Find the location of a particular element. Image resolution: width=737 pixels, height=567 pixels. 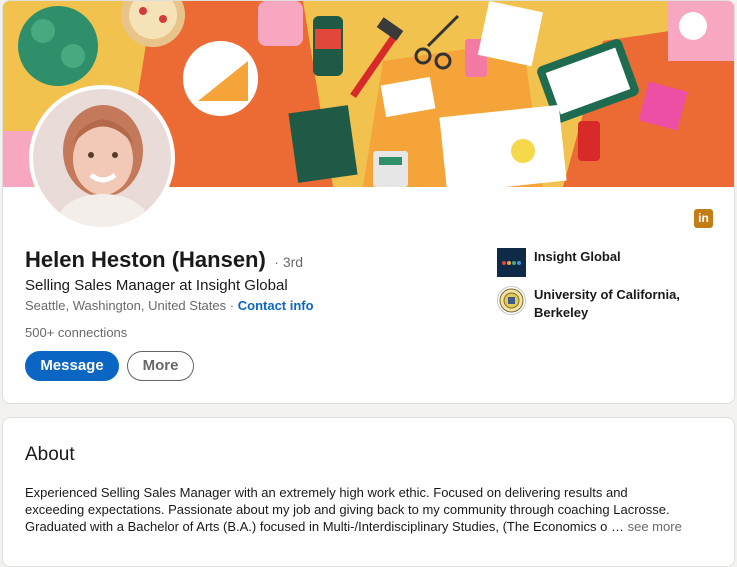

about-title: About is located at coordinates (50, 454).